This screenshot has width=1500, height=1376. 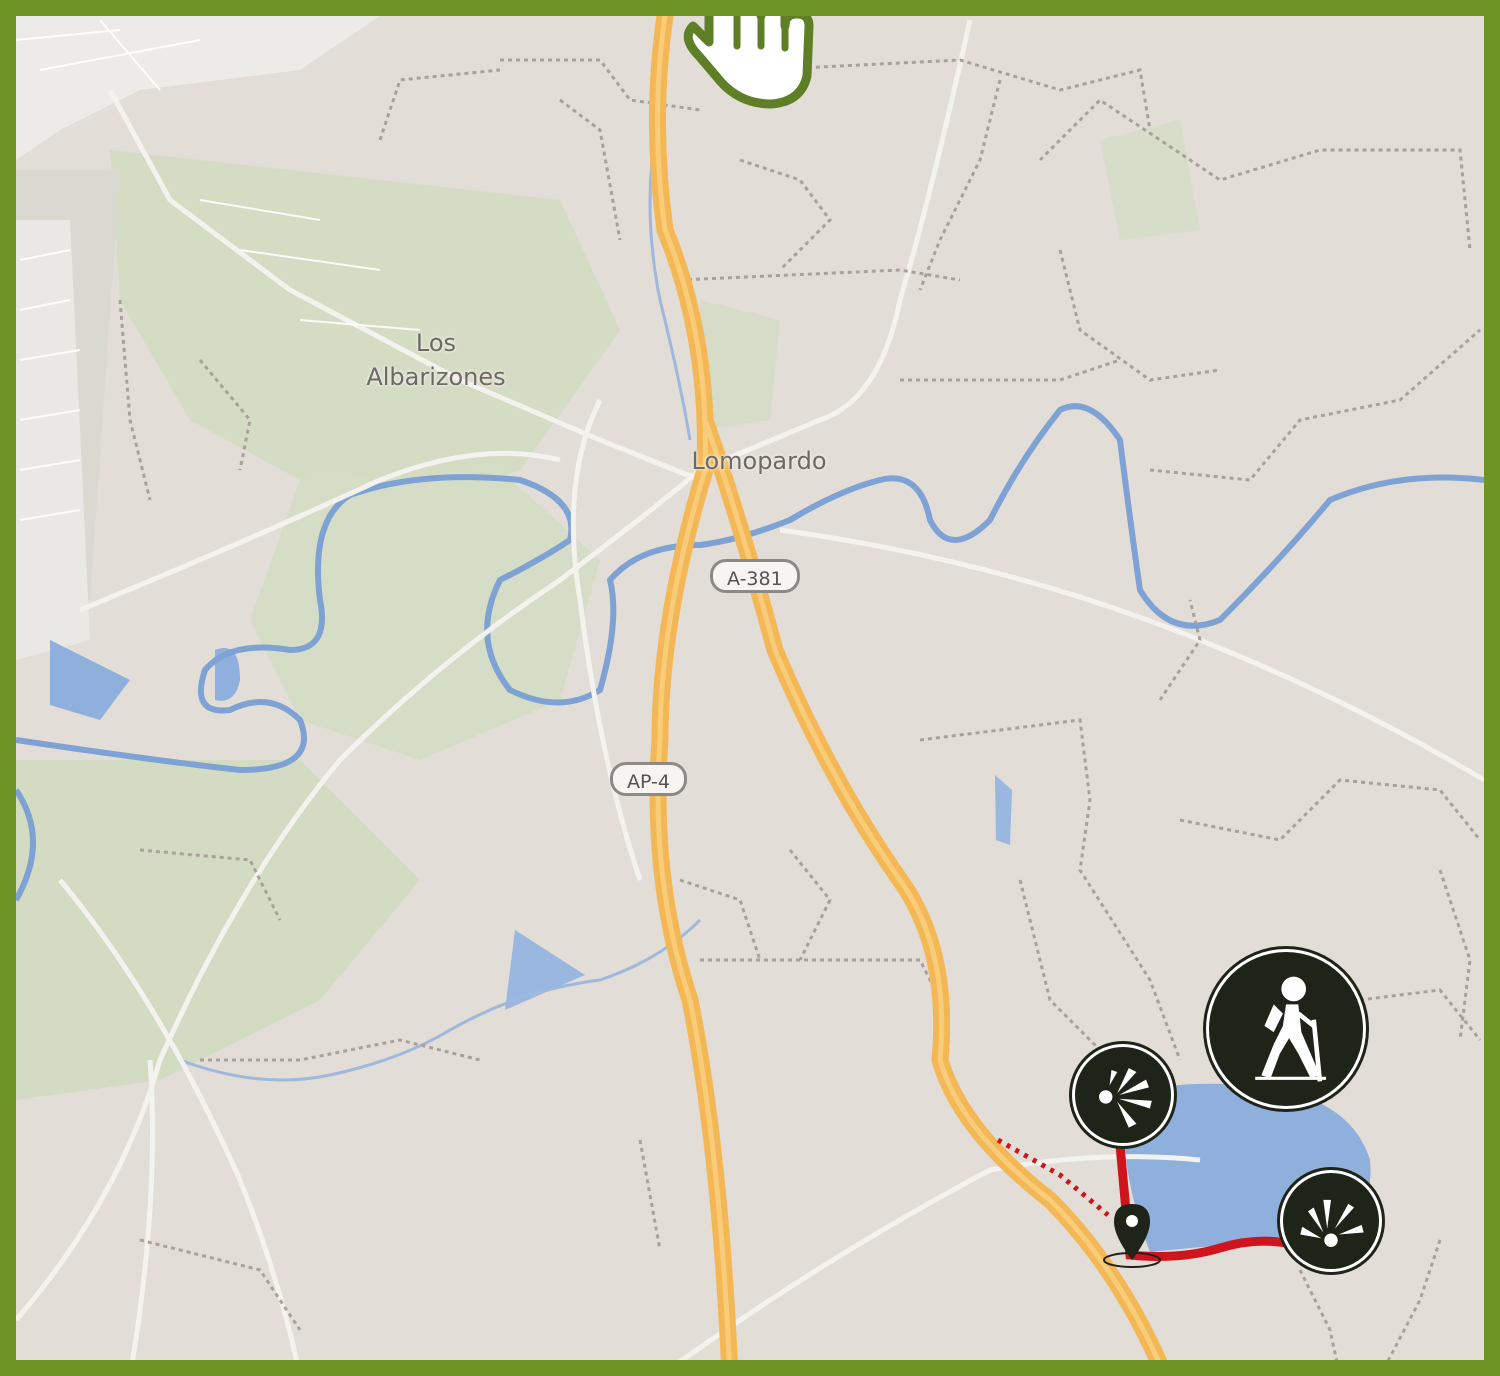 What do you see at coordinates (1291, 1029) in the screenshot?
I see `hiker-icon` at bounding box center [1291, 1029].